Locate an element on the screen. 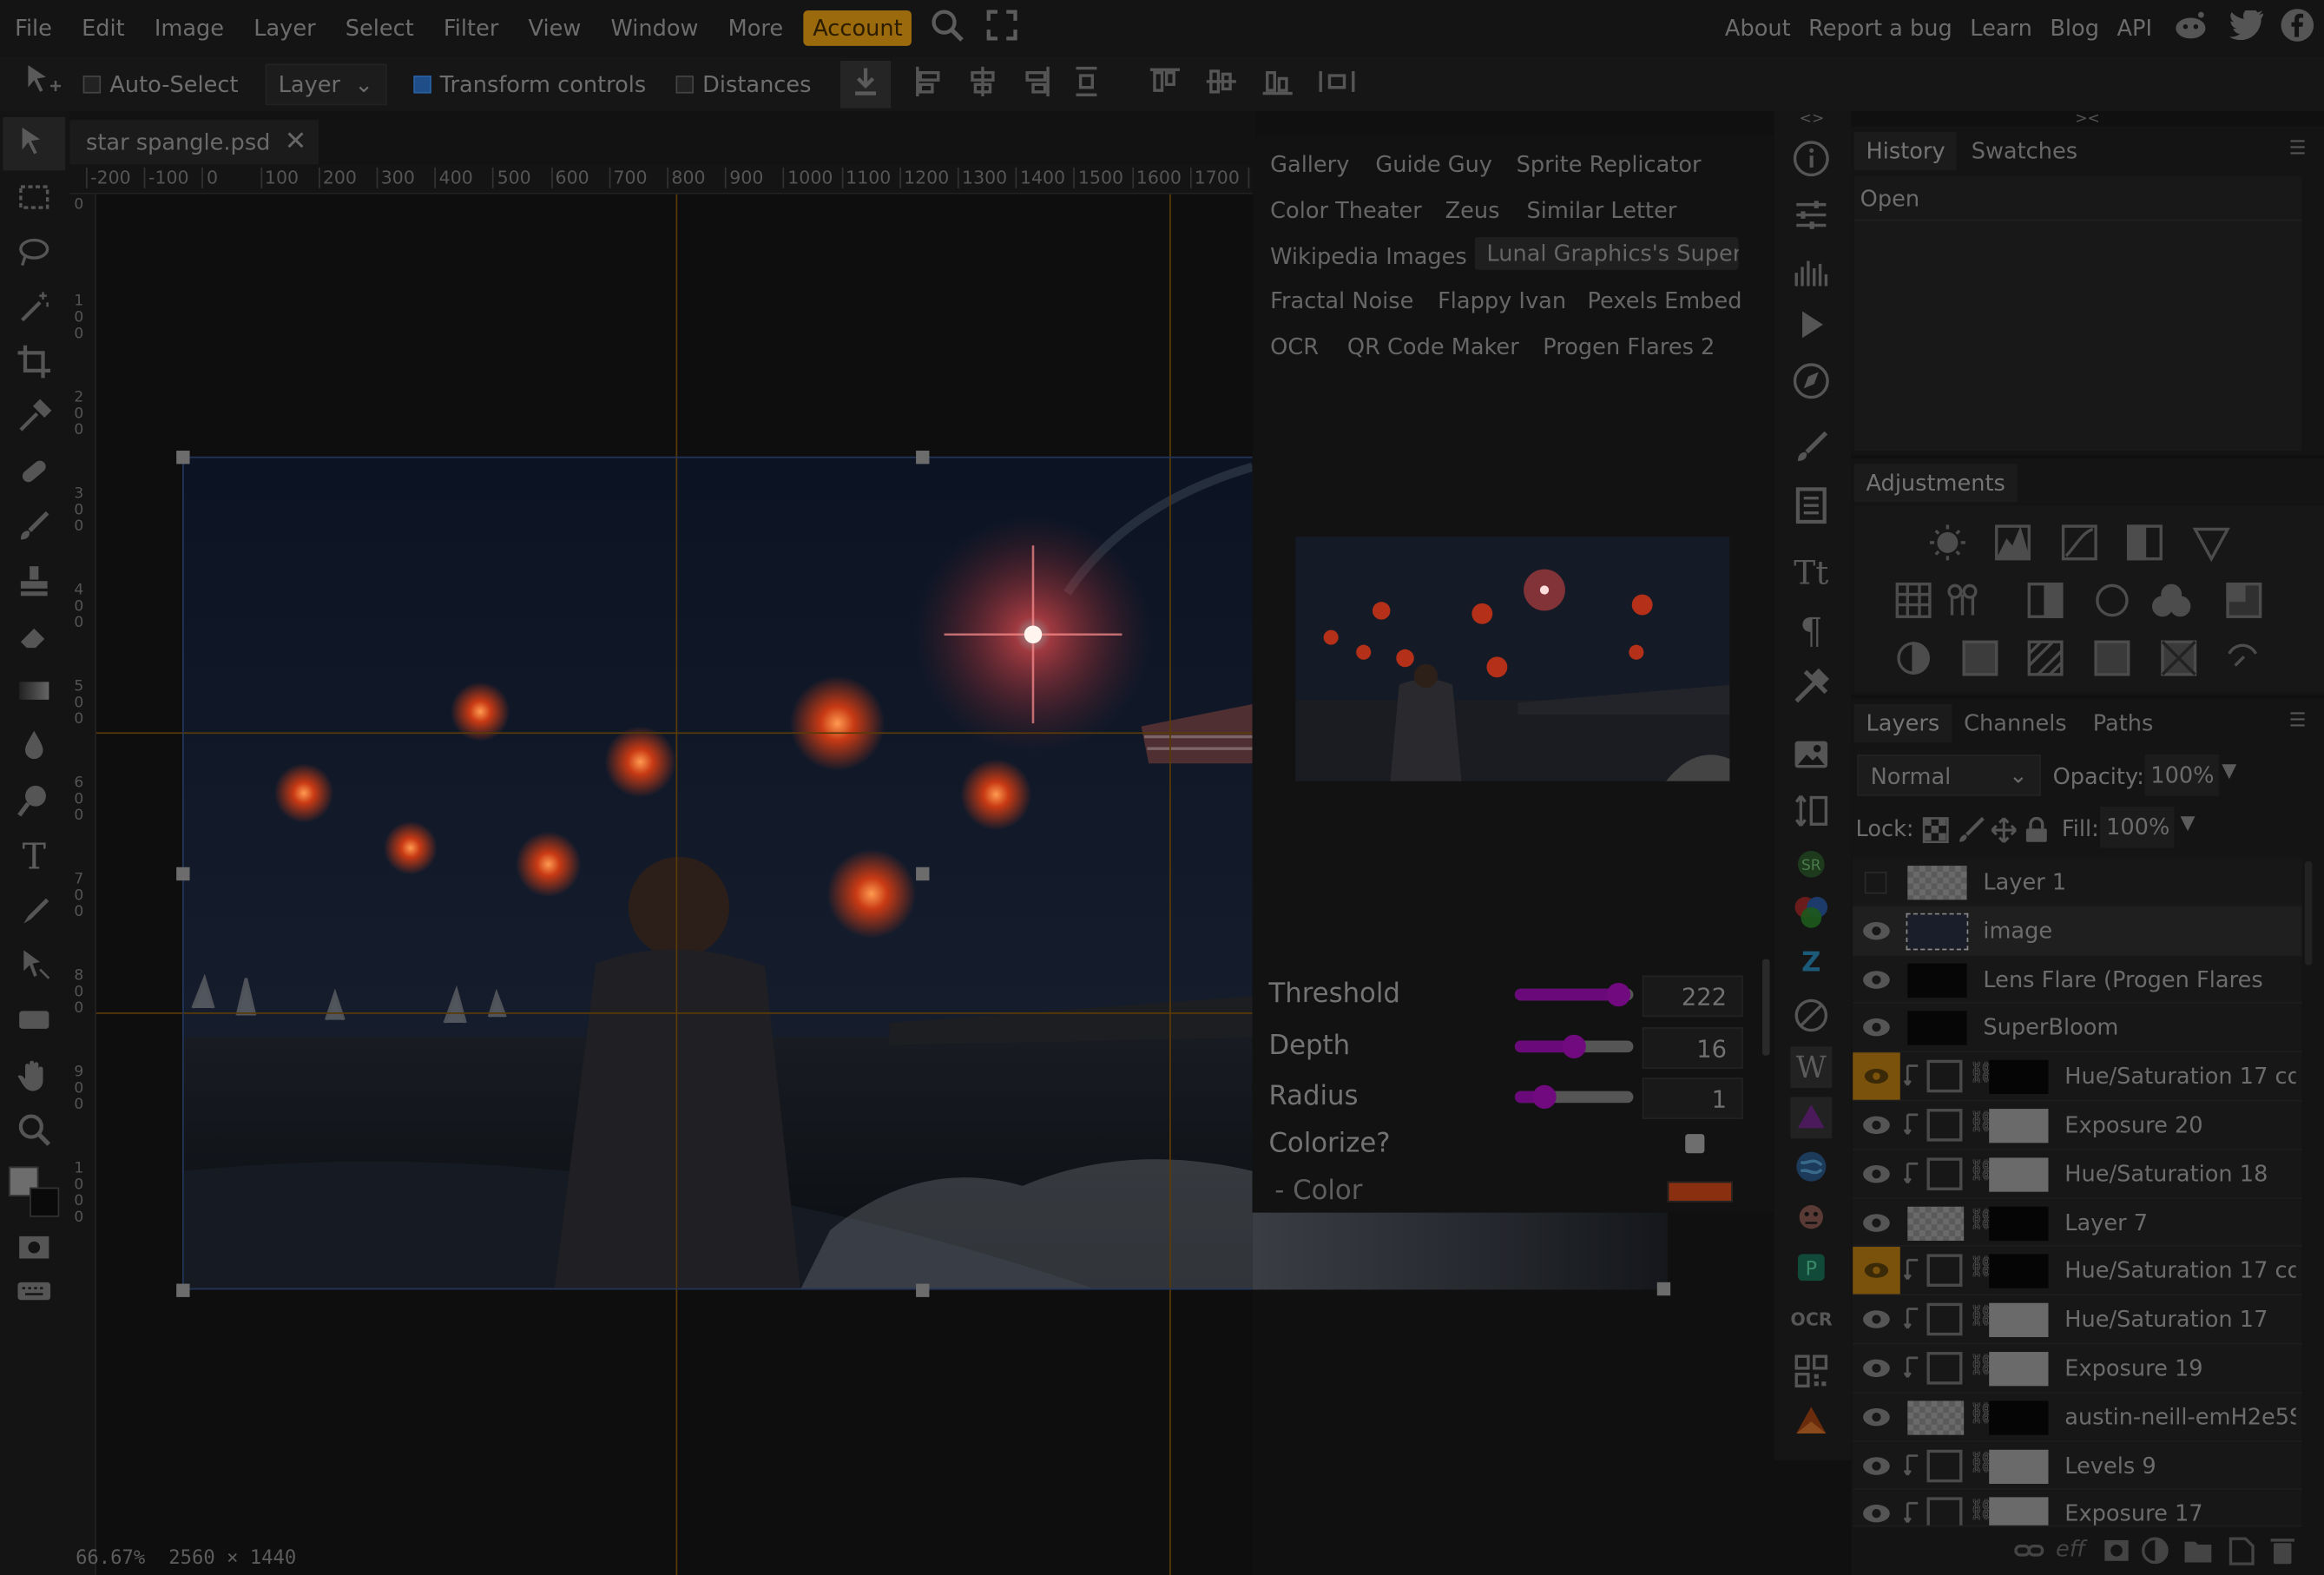  pexels-icon: P is located at coordinates (1811, 1269).